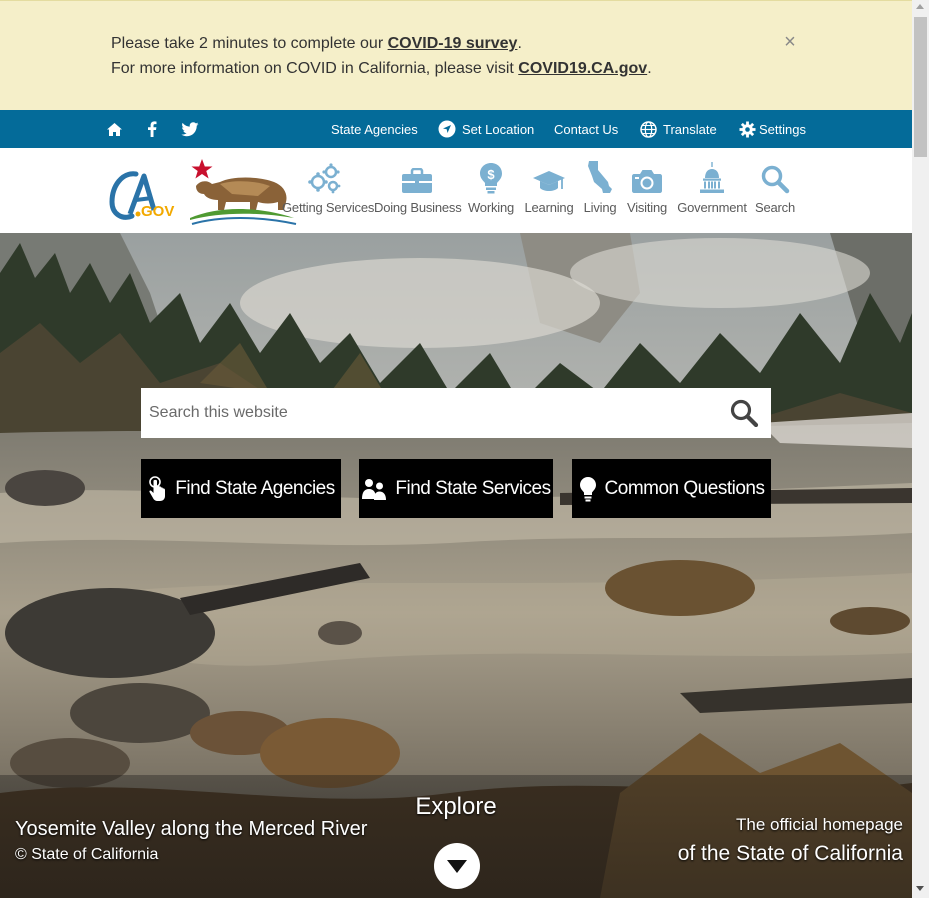  Describe the element at coordinates (87, 854) in the screenshot. I see `photo-caption-credit: © State of California` at that location.